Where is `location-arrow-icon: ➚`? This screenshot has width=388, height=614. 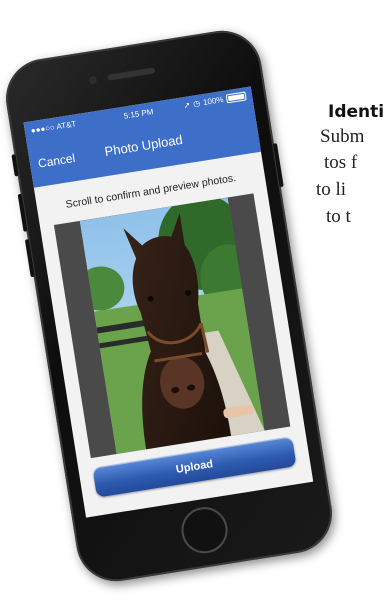 location-arrow-icon: ➚ is located at coordinates (187, 105).